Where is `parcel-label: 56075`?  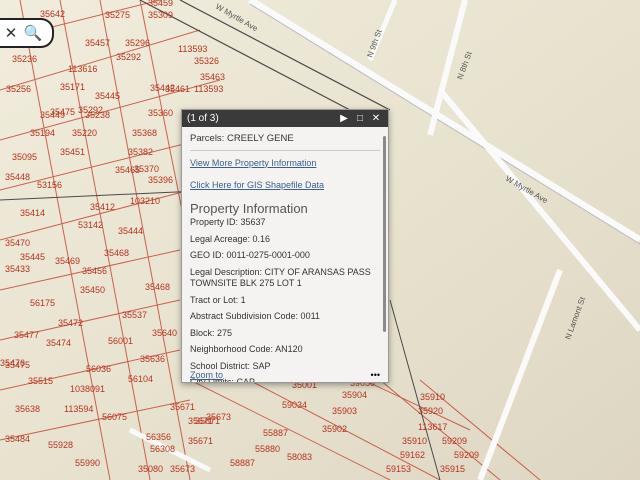 parcel-label: 56075 is located at coordinates (114, 417).